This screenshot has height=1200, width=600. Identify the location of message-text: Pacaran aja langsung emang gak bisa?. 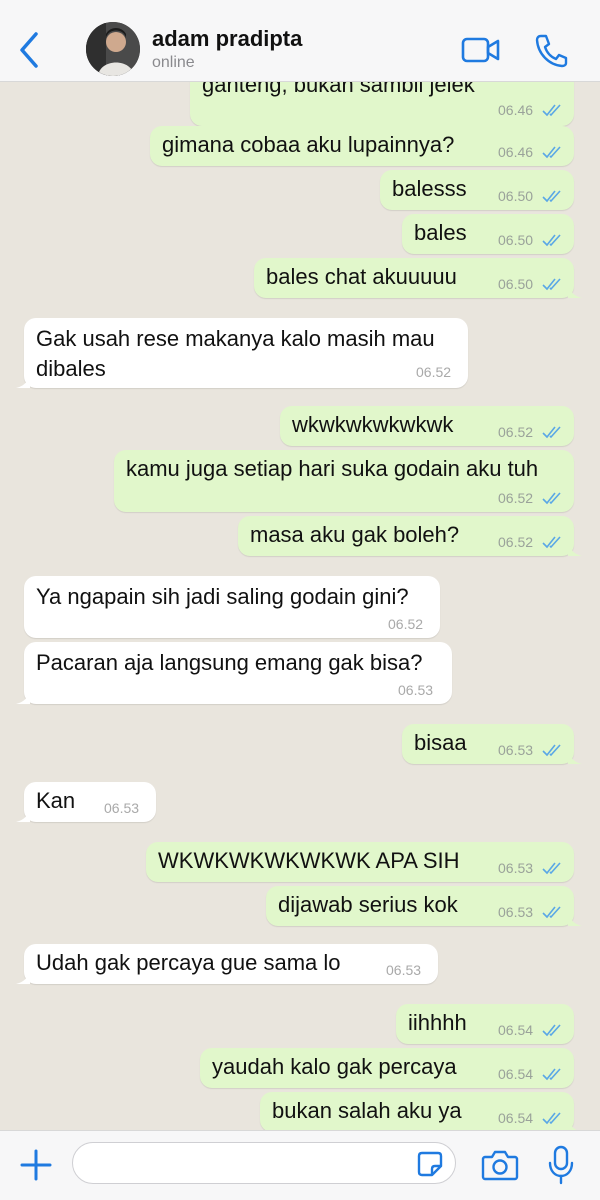
(229, 662).